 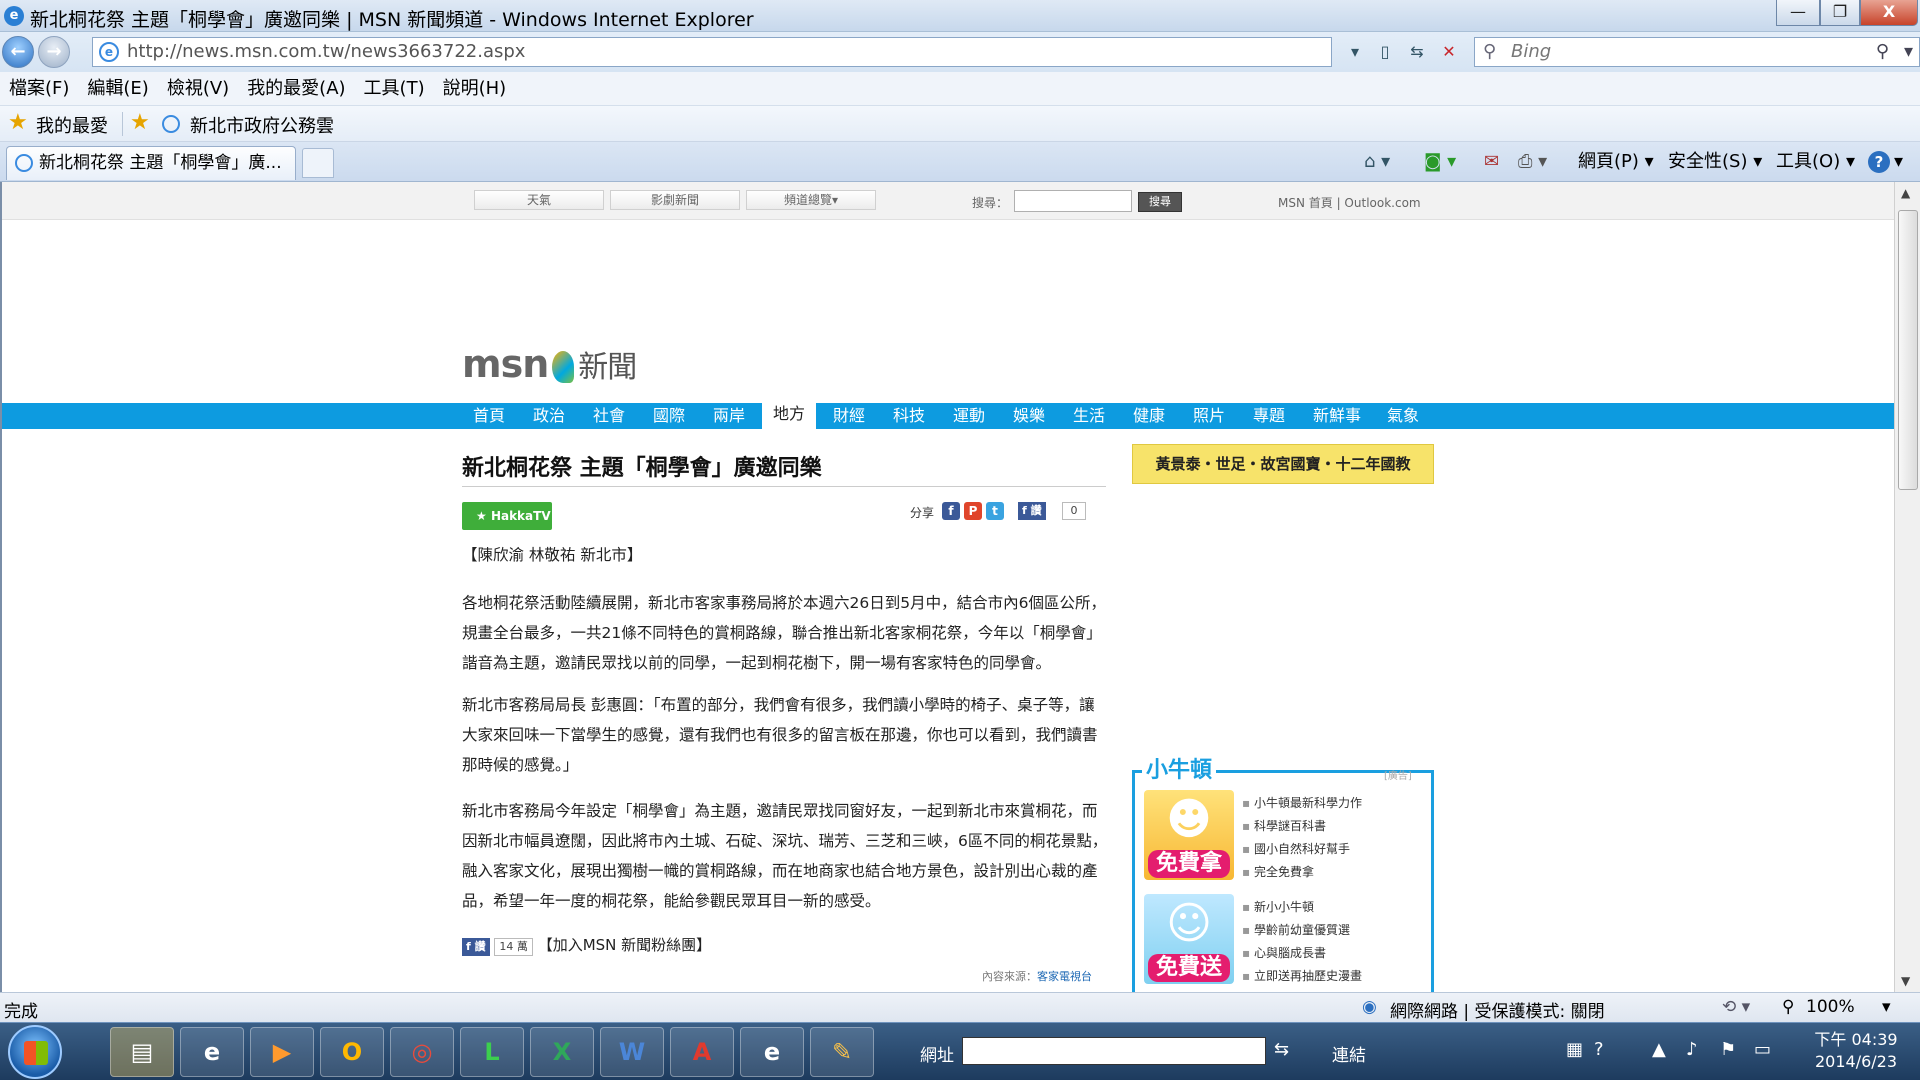 I want to click on nav-item: 新鮮事, so click(x=1337, y=416).